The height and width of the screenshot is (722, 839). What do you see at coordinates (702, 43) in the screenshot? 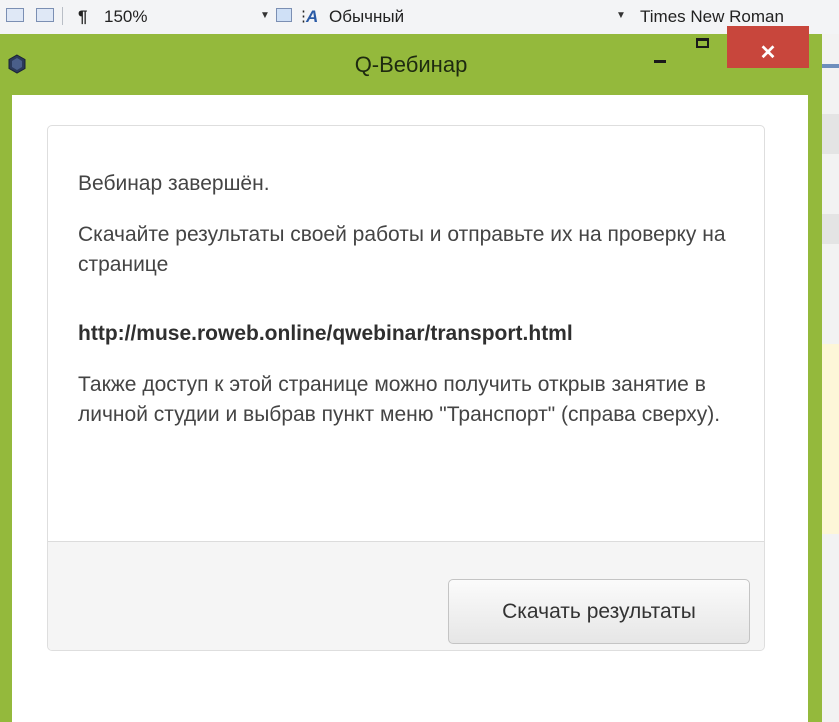
I see `maximize-icon` at bounding box center [702, 43].